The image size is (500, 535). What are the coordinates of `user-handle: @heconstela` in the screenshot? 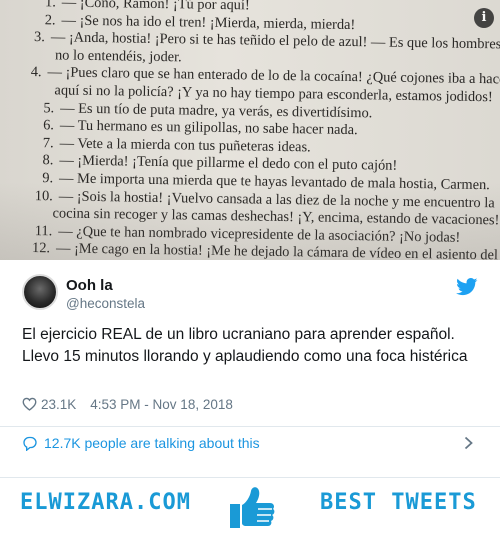 It's located at (105, 303).